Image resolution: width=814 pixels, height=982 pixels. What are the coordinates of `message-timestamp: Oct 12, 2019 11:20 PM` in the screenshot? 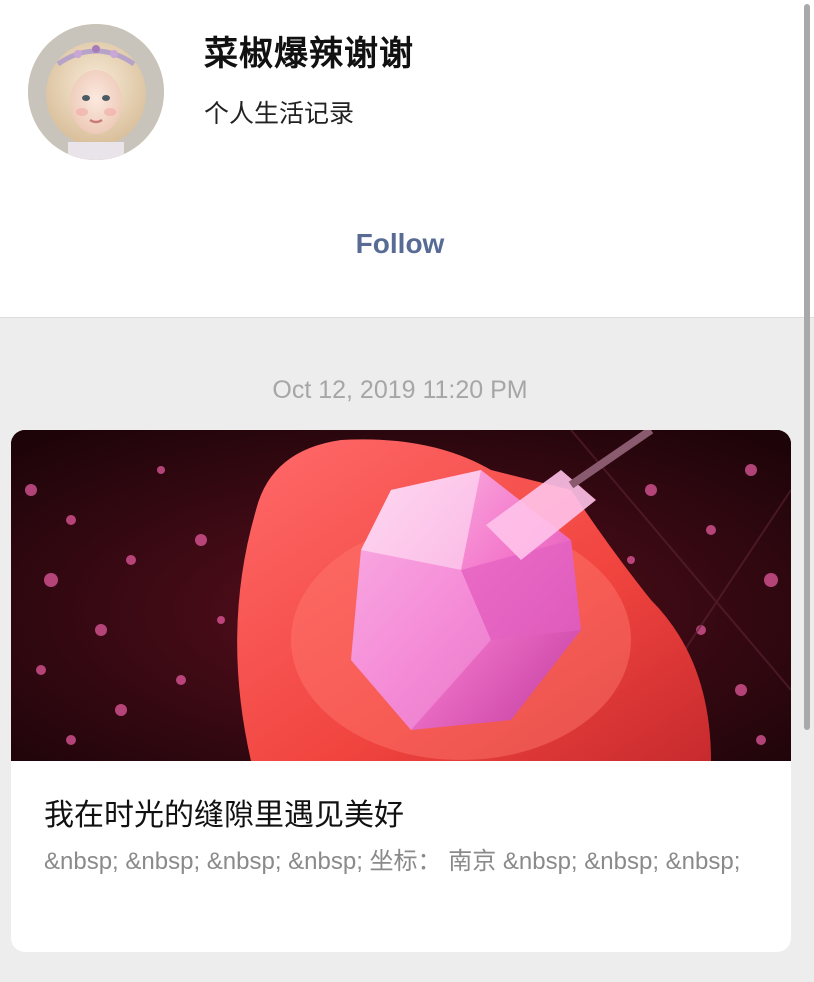 It's located at (400, 390).